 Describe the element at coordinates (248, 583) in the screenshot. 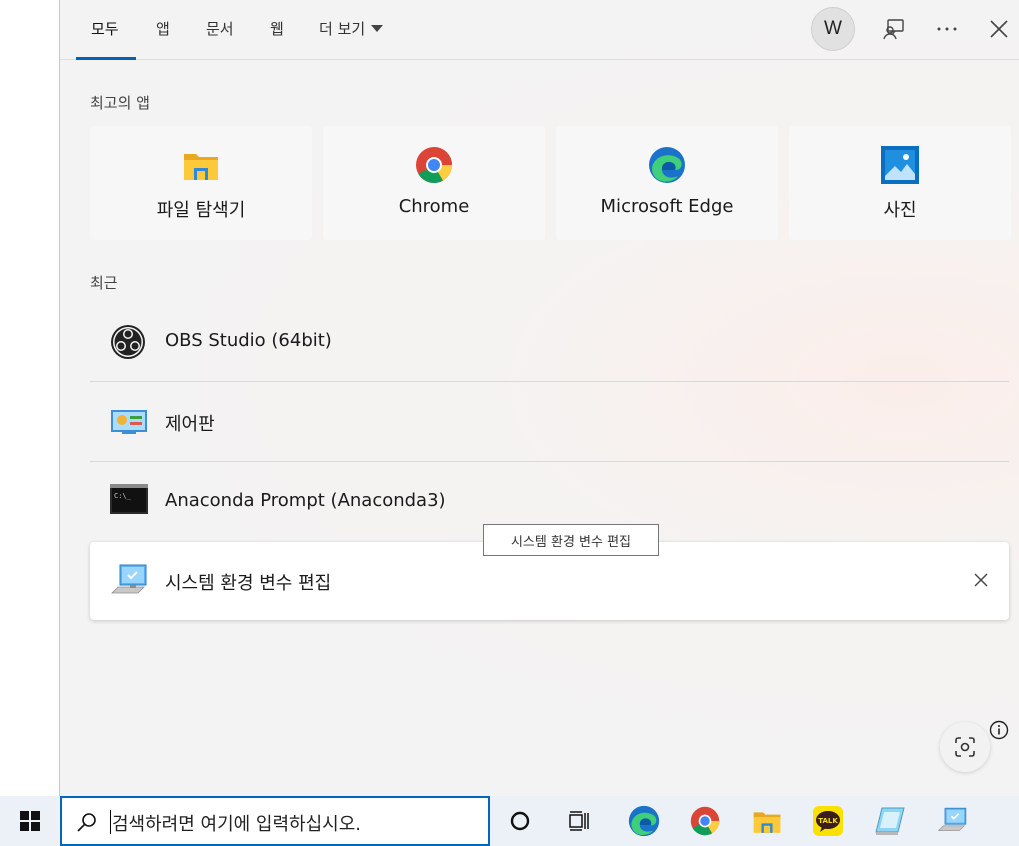

I see `recent-item-label: 시스템 환경 변수 편집` at that location.